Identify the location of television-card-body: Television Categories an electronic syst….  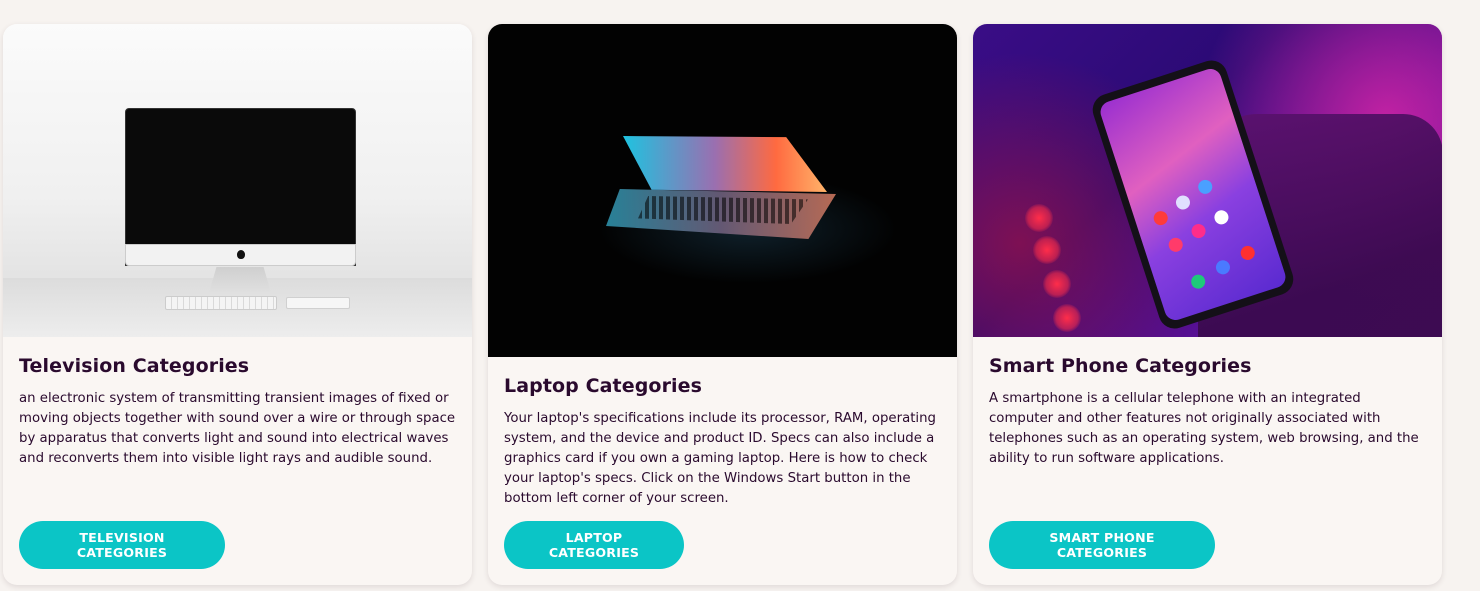
(237, 412).